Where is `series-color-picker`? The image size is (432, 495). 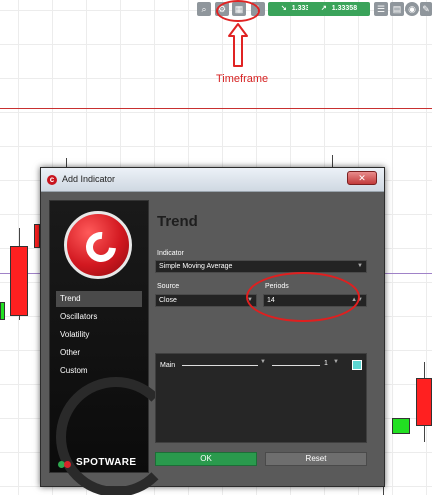 series-color-picker is located at coordinates (357, 365).